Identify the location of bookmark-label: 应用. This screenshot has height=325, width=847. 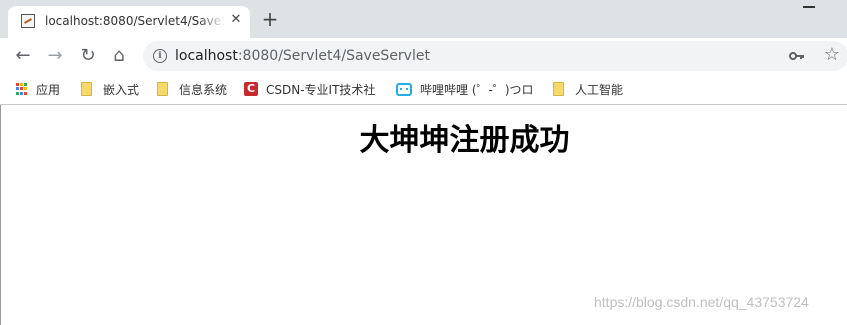
(48, 89).